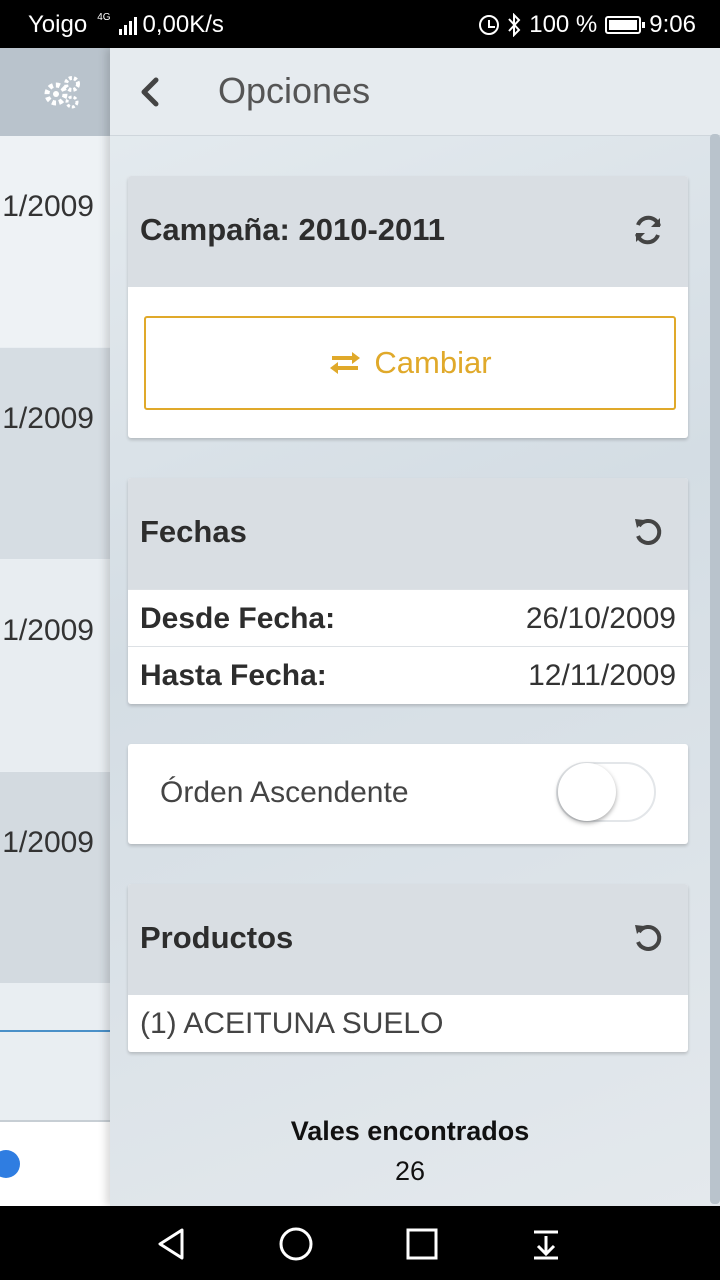 The width and height of the screenshot is (720, 1280). What do you see at coordinates (600, 618) in the screenshot?
I see `from-date-value: 26/10/2009` at bounding box center [600, 618].